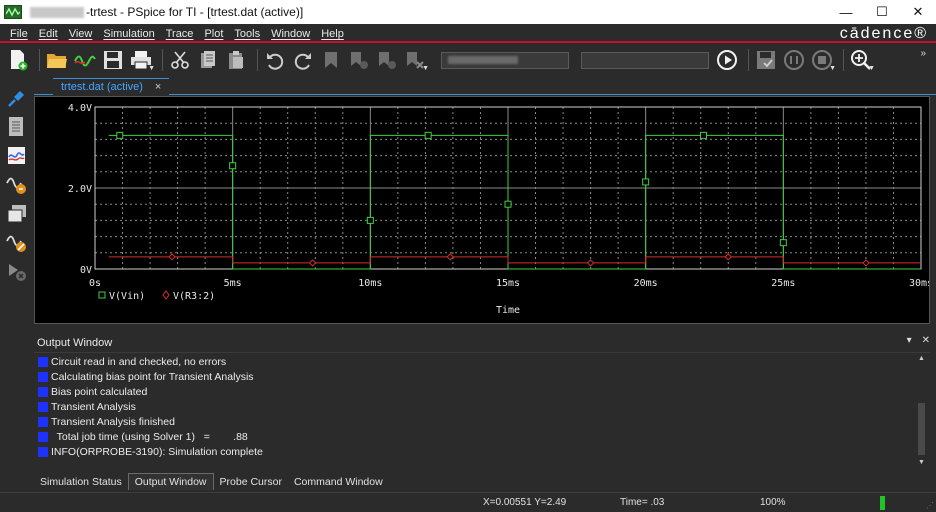 The image size is (936, 512). I want to click on plot-legend: V(Vin) V(R3:2), so click(156, 296).